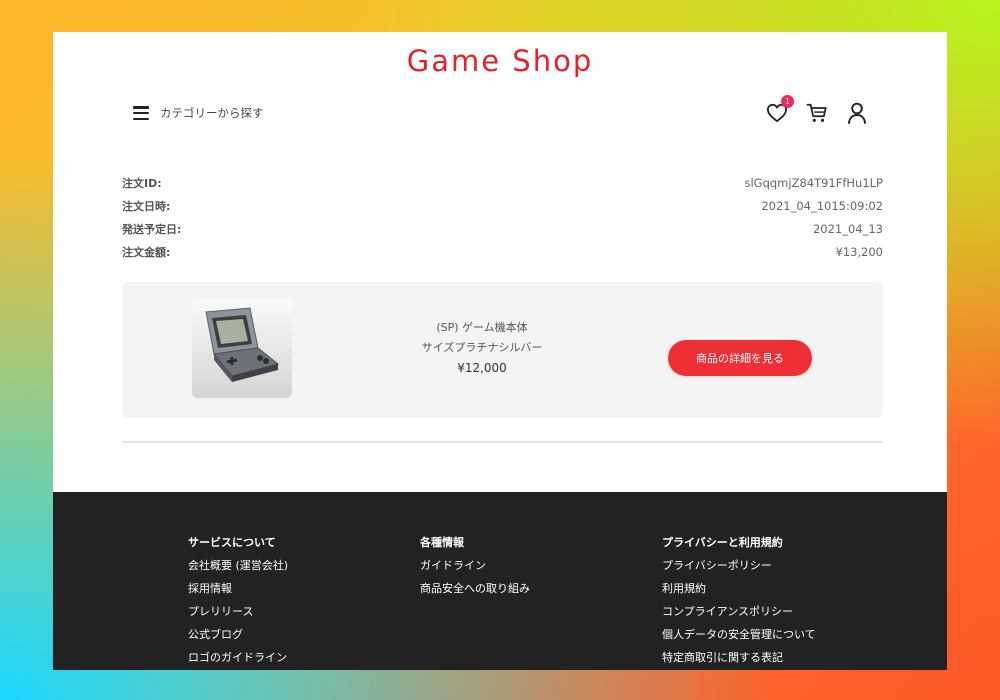 Image resolution: width=1000 pixels, height=700 pixels. I want to click on footer-column-title: 各種情報, so click(442, 542).